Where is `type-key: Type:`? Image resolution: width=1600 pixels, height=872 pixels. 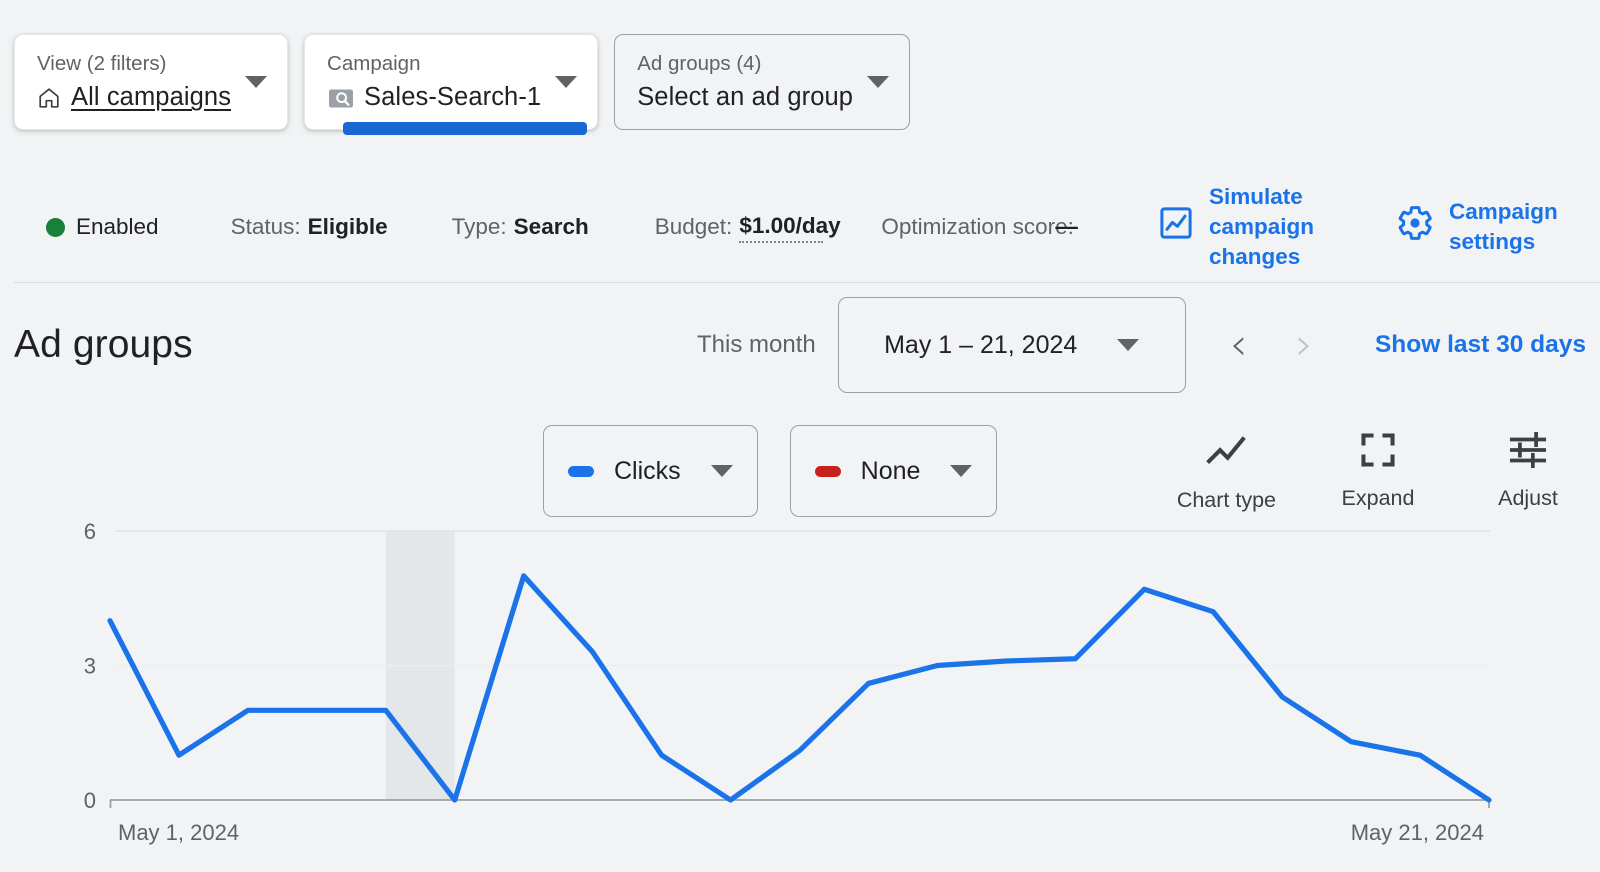
type-key: Type: is located at coordinates (479, 226).